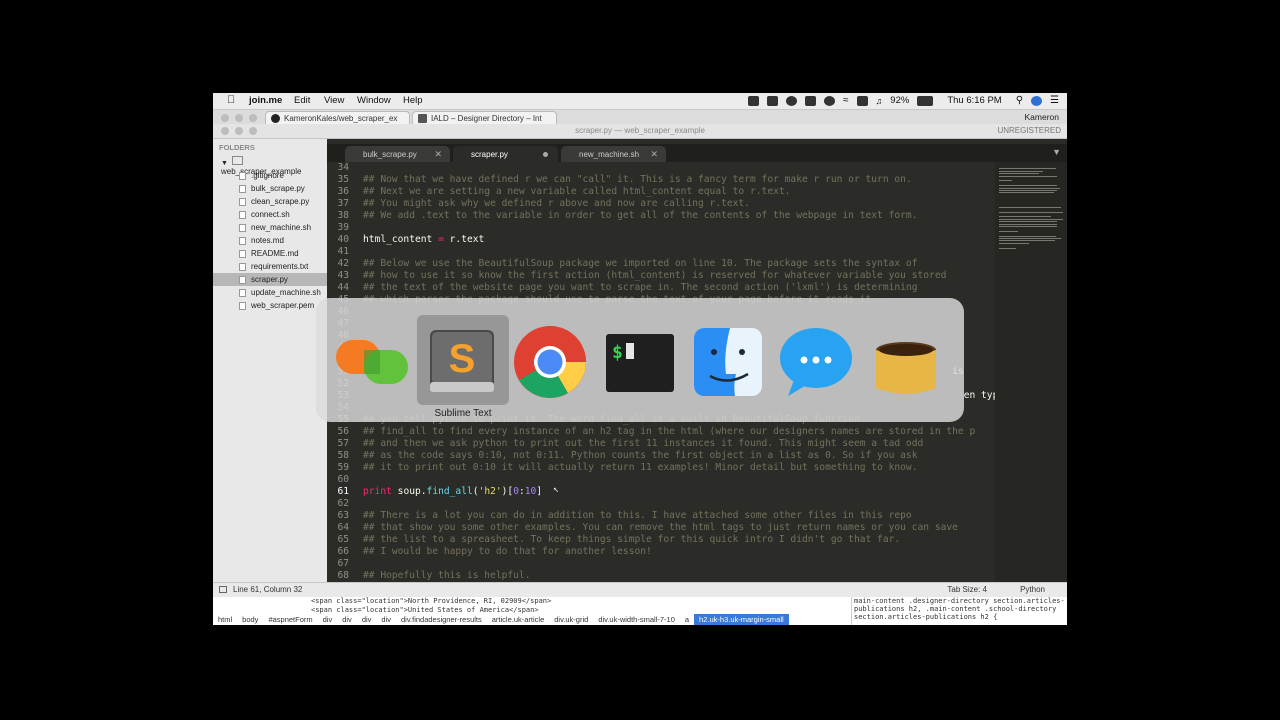 The height and width of the screenshot is (720, 1280). Describe the element at coordinates (270, 305) in the screenshot. I see `sidebar-file: web_scraper.pem` at that location.